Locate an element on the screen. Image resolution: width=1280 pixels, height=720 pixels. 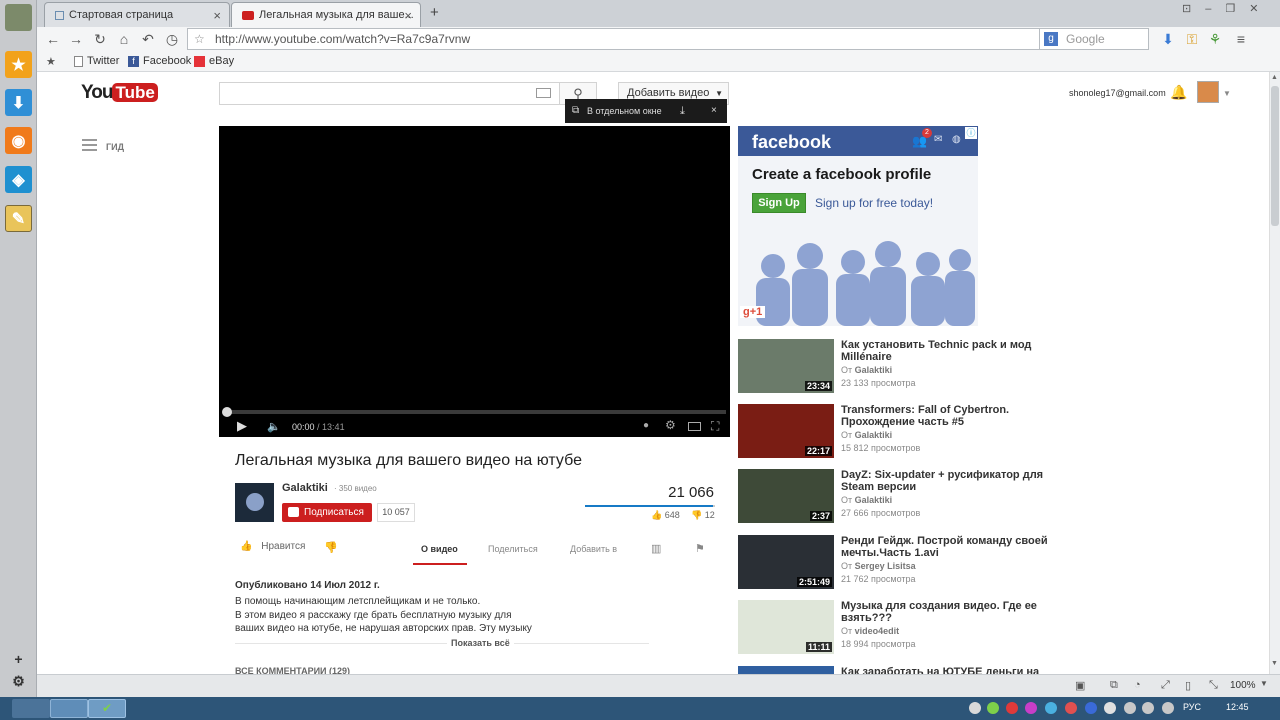
window-controls: ⊡–❐✕ is located at coordinates (1227, 8).